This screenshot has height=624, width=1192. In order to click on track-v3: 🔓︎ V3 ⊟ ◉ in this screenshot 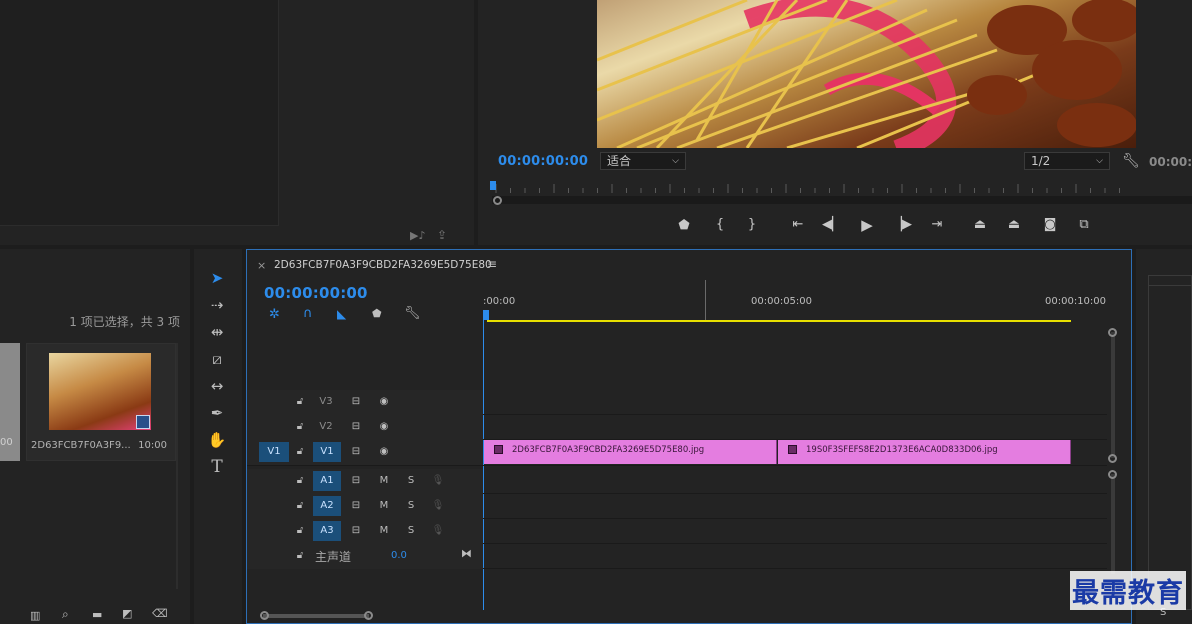, I will do `click(677, 402)`.